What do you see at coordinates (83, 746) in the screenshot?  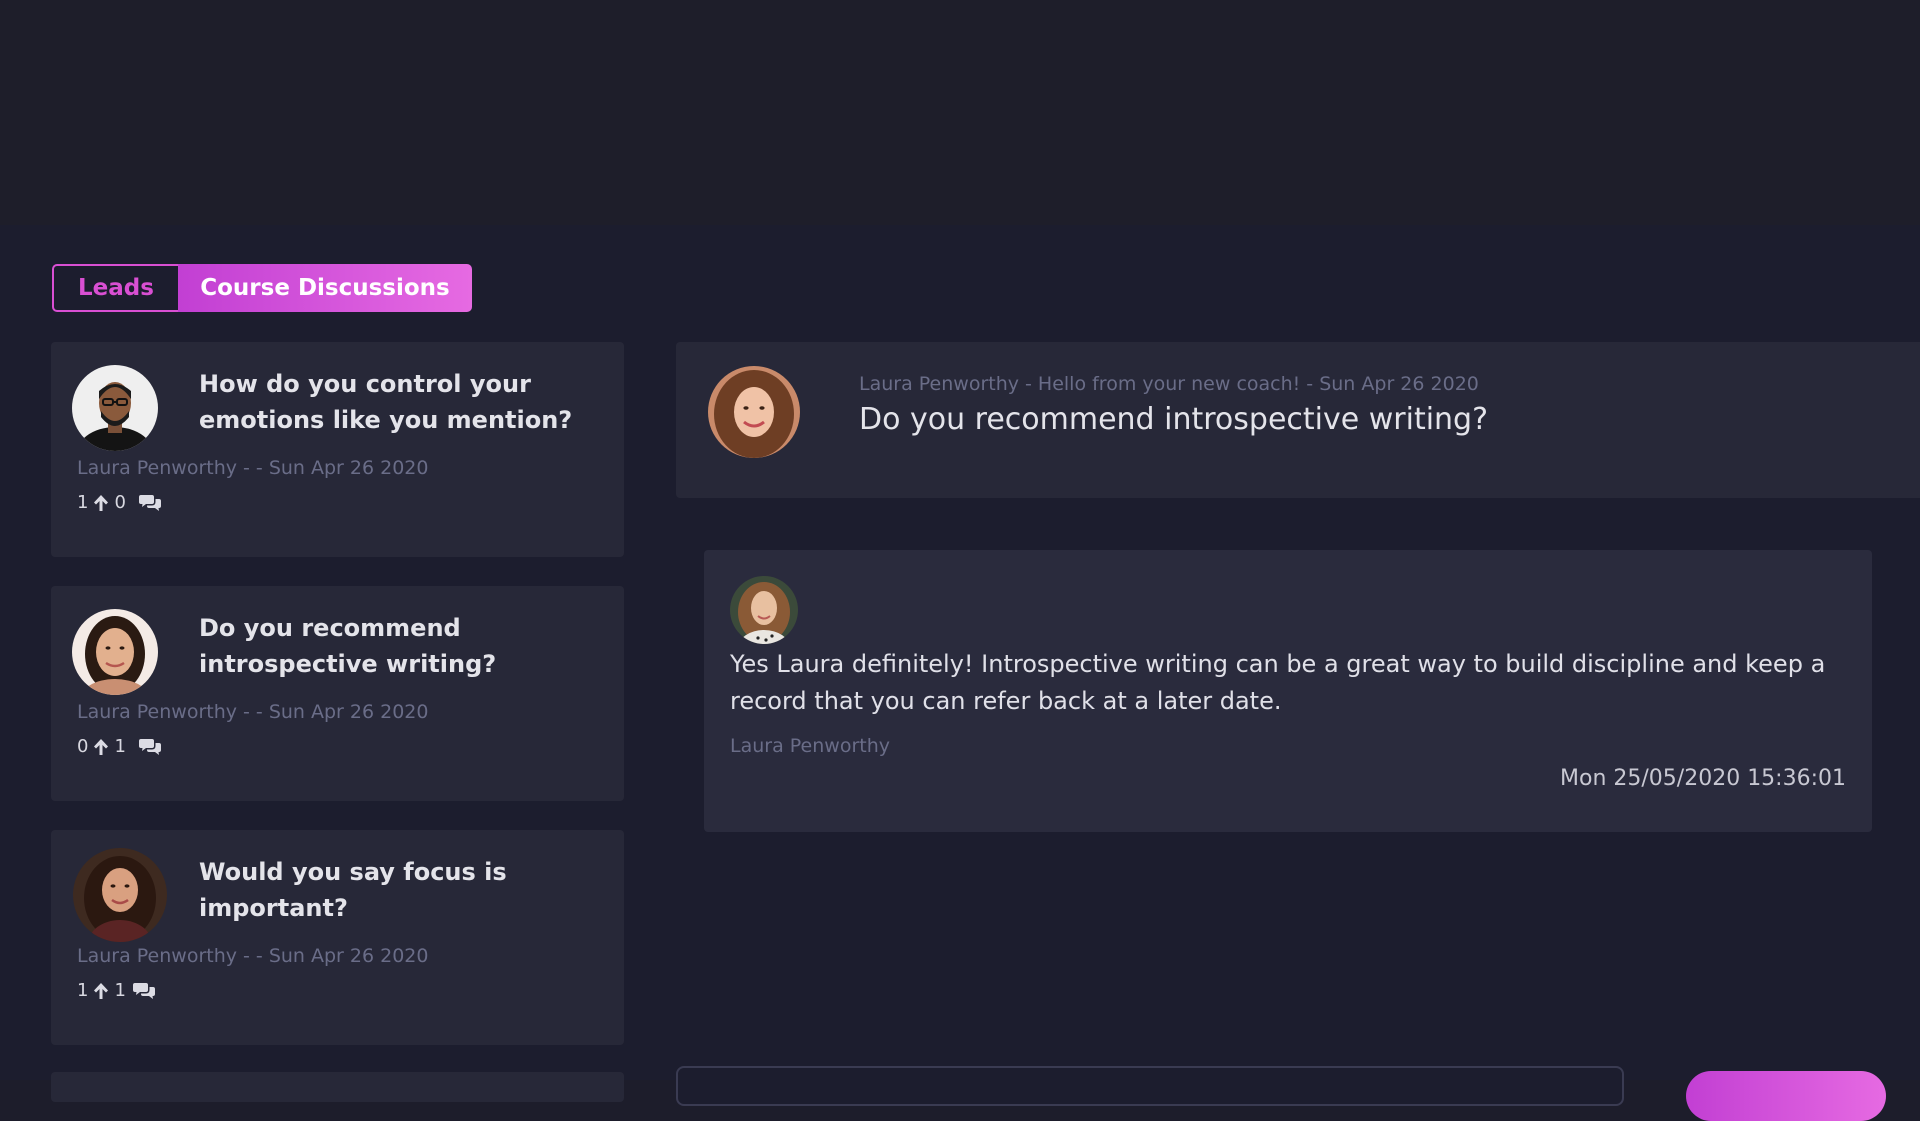 I see `upvote-count: 0` at bounding box center [83, 746].